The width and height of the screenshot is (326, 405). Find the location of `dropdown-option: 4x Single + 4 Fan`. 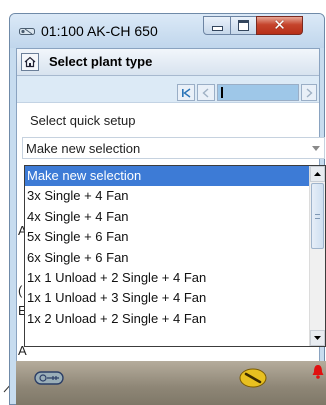

dropdown-option: 4x Single + 4 Fan is located at coordinates (168, 217).